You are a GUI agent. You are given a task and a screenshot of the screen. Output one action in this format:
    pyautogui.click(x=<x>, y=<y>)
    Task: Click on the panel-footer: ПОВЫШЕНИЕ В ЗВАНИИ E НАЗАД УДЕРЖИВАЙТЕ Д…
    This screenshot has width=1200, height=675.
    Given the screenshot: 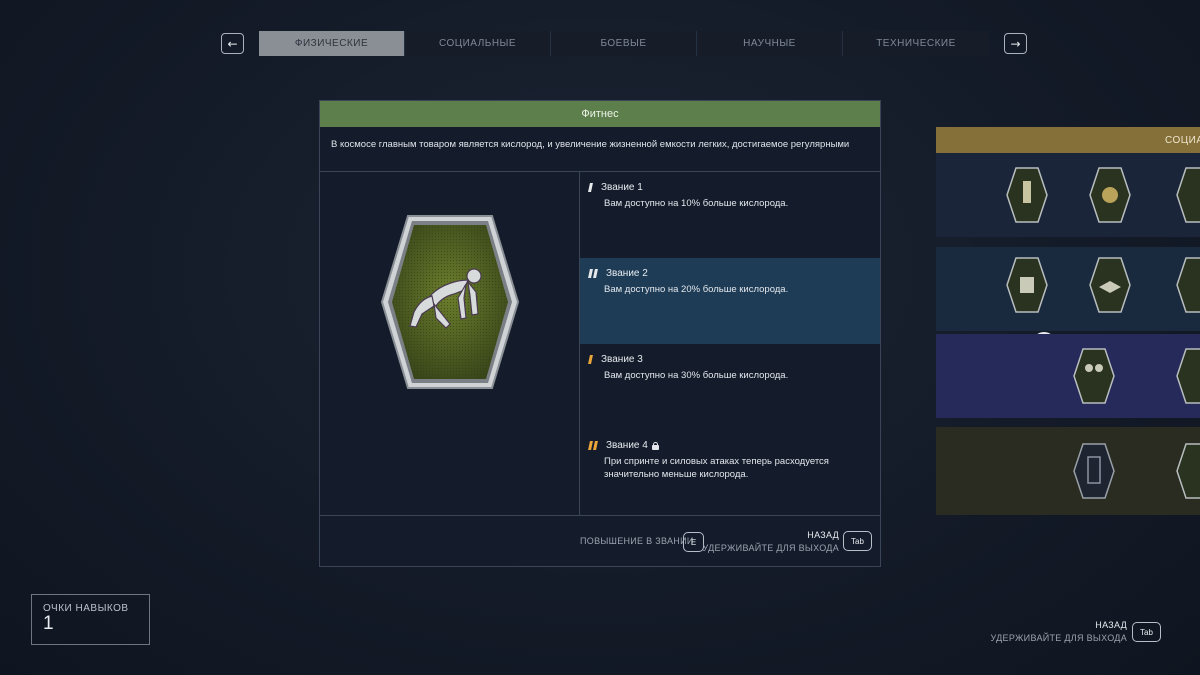 What is the action you would take?
    pyautogui.click(x=600, y=541)
    